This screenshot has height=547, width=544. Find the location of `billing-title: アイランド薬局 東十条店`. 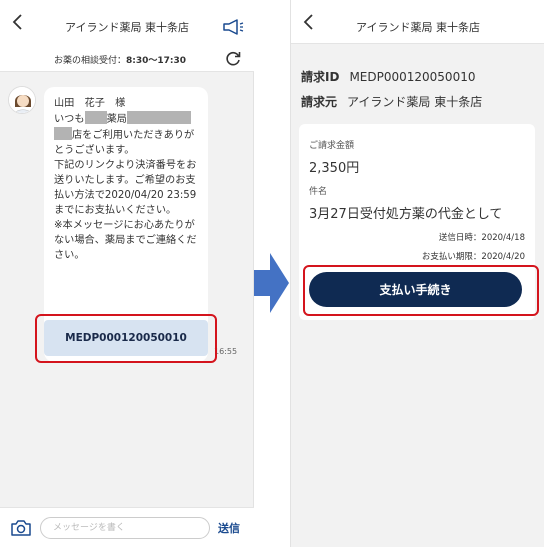

billing-title: アイランド薬局 東十条店 is located at coordinates (418, 27).